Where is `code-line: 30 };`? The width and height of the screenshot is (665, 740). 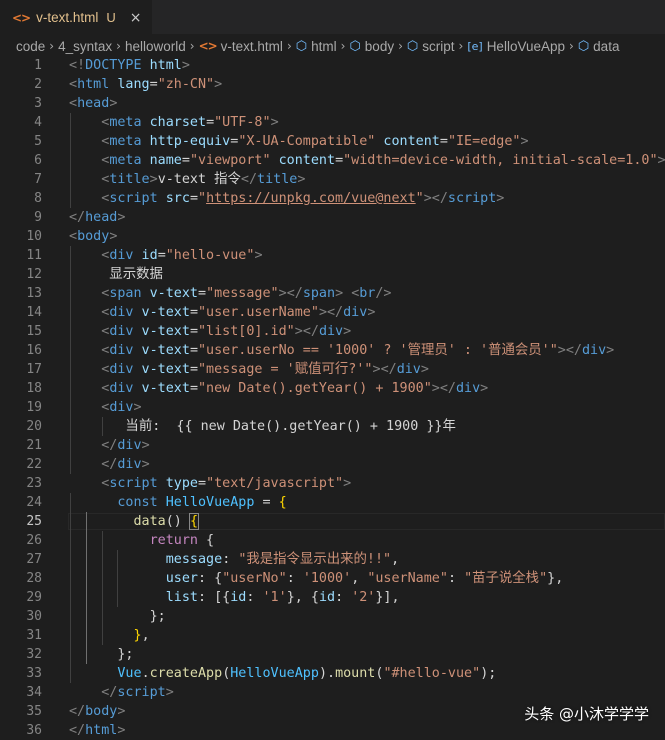
code-line: 30 }; is located at coordinates (332, 616).